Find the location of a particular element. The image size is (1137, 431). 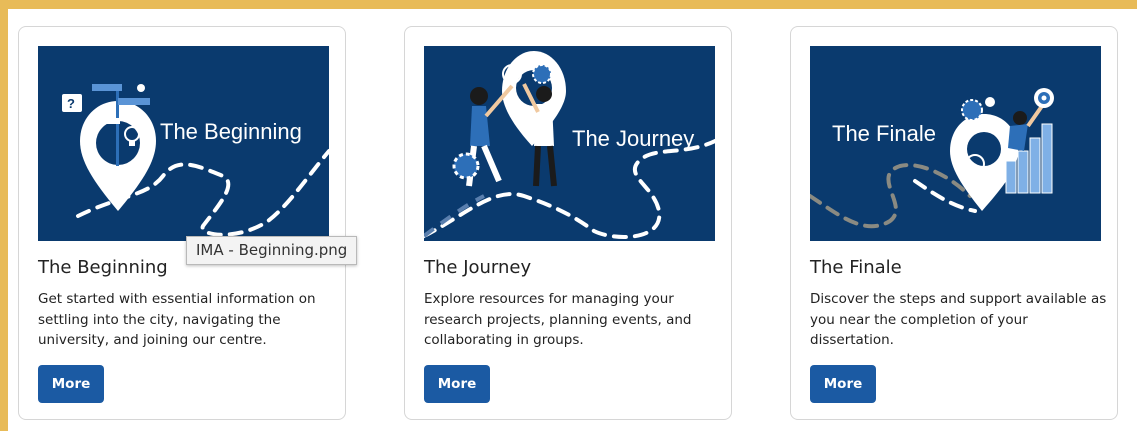

question-bubble-icon: ? is located at coordinates (72, 103).